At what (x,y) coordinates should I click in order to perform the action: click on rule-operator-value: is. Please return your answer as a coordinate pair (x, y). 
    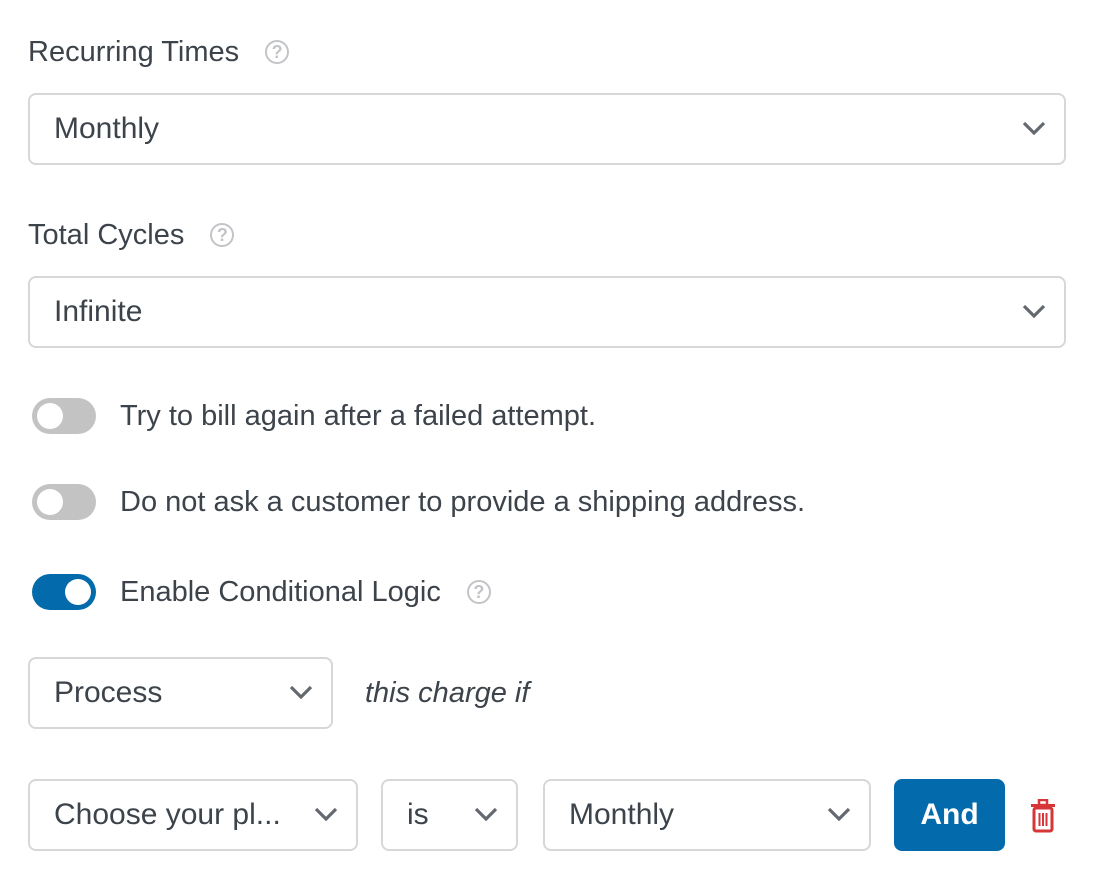
    Looking at the image, I should click on (418, 814).